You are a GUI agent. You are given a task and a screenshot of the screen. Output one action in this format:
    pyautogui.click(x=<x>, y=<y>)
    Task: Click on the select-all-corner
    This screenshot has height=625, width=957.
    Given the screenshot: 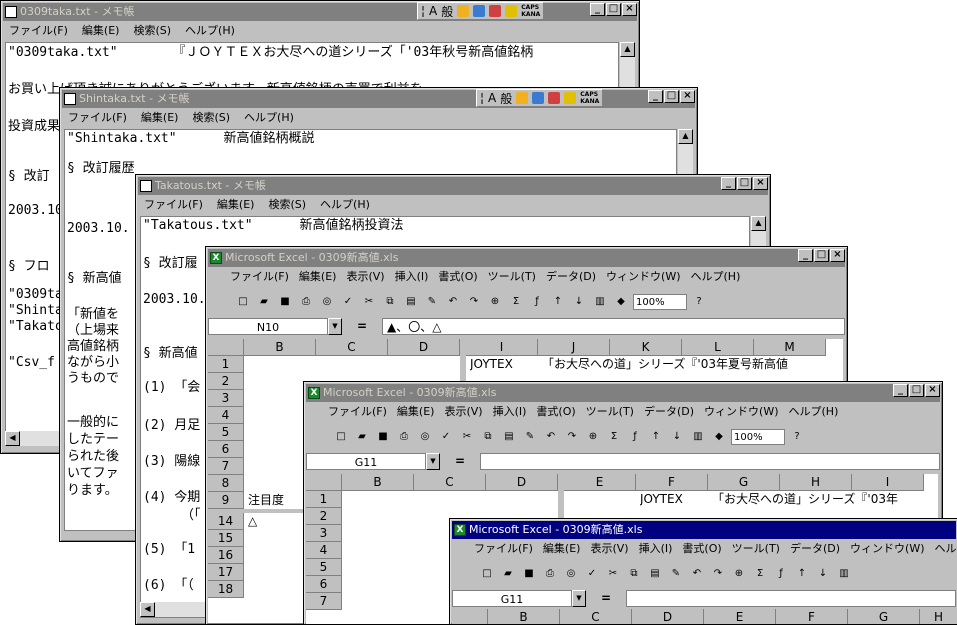 What is the action you would take?
    pyautogui.click(x=324, y=482)
    